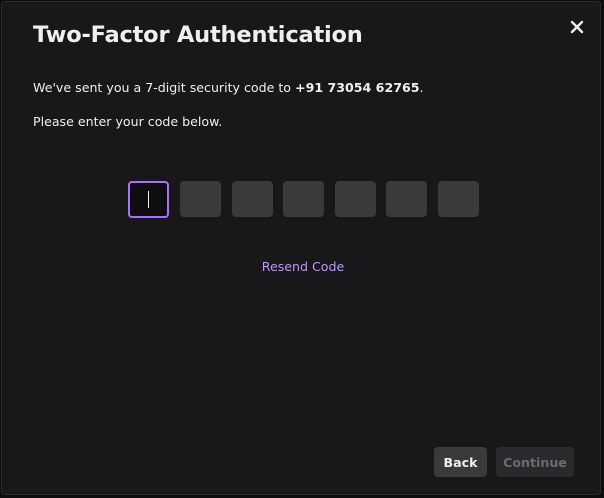  I want to click on continue-button: Continue, so click(535, 462).